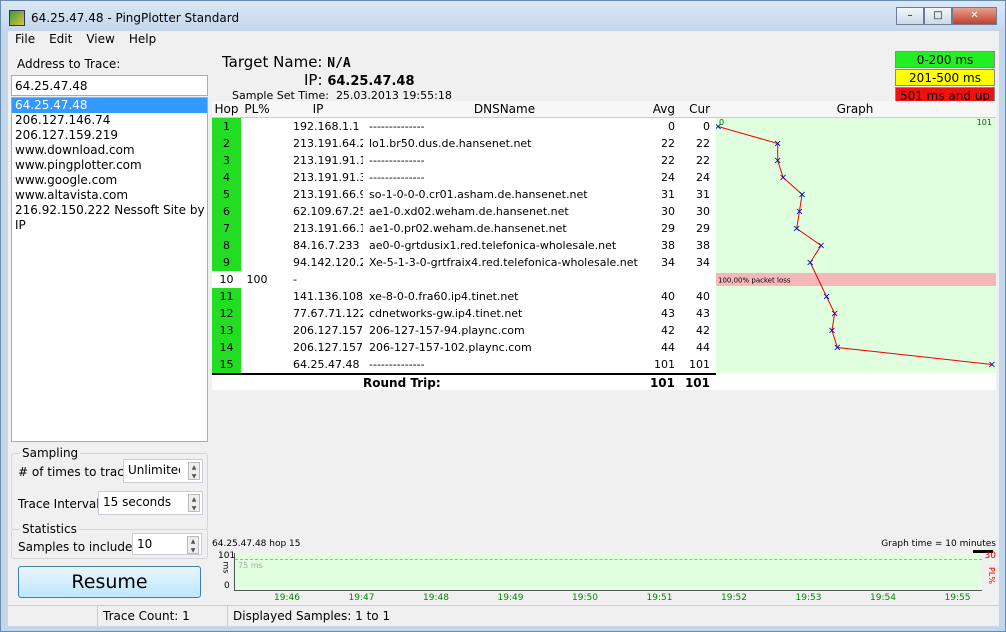 The width and height of the screenshot is (1006, 632). I want to click on hop-cur: 44, so click(703, 347).